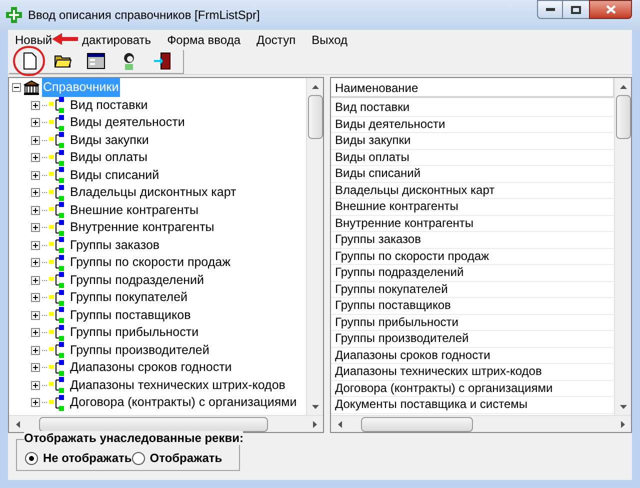 The image size is (640, 488). What do you see at coordinates (63, 61) in the screenshot?
I see `folder-icon` at bounding box center [63, 61].